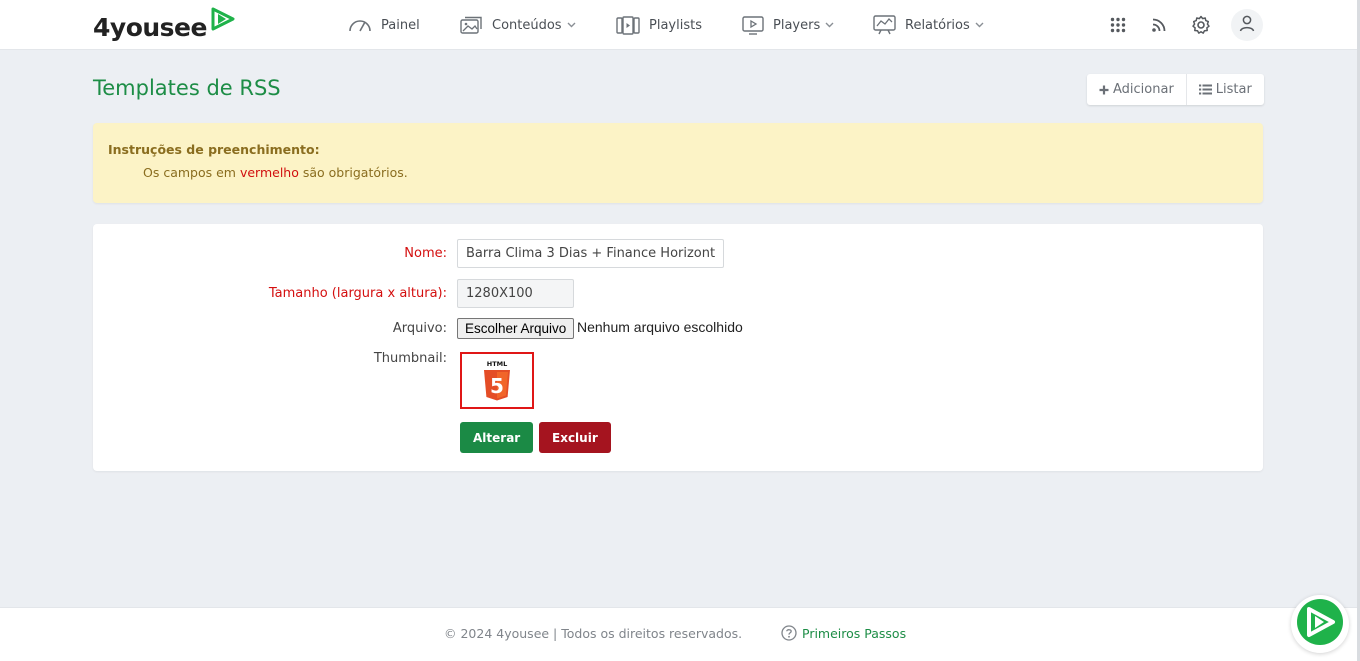 The width and height of the screenshot is (1360, 661). What do you see at coordinates (150, 27) in the screenshot?
I see `brand-name: 4yousee` at bounding box center [150, 27].